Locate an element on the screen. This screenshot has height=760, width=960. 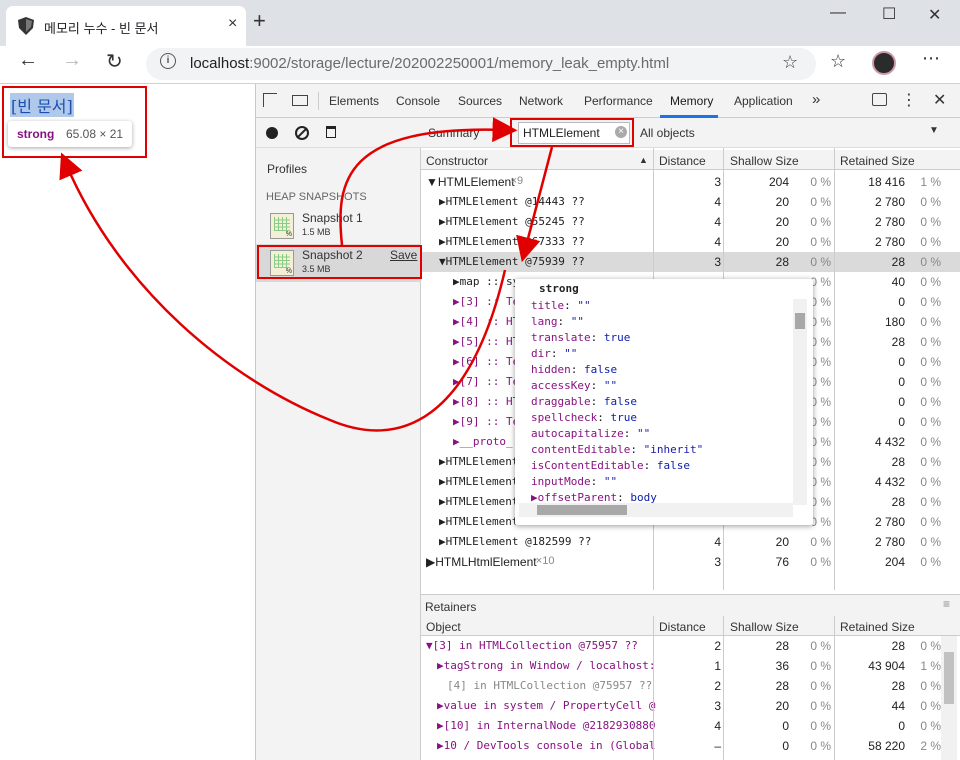
snapshot-icon: % is located at coordinates (282, 226).